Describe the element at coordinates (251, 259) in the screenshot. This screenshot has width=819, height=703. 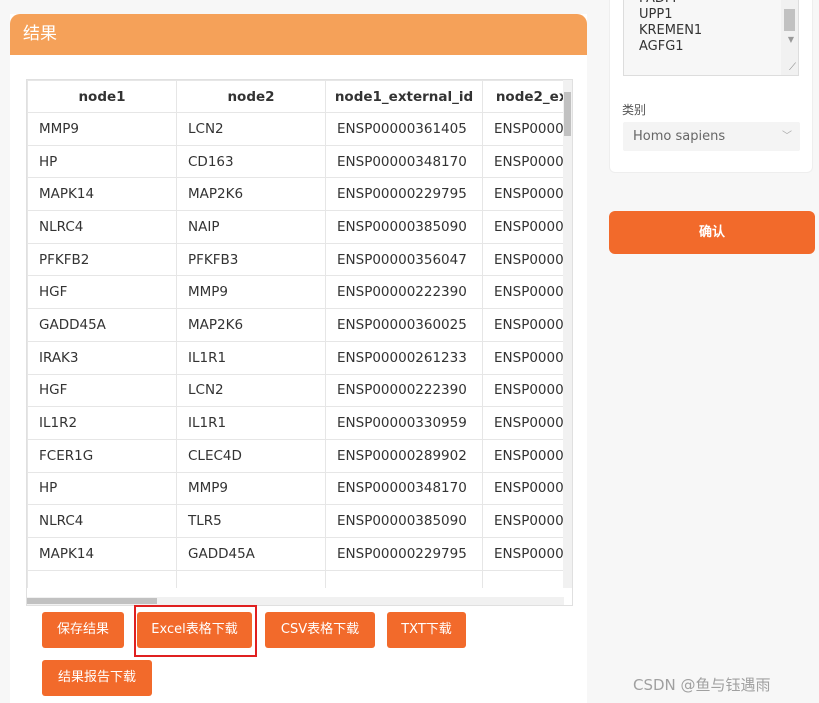
I see `table-cell: PFKFB3` at that location.